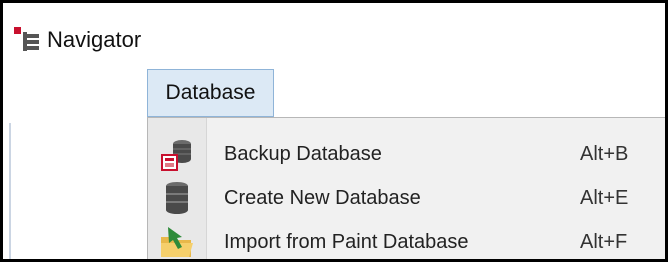 This screenshot has height=262, width=668. What do you see at coordinates (604, 153) in the screenshot?
I see `menu-item-shortcut: Alt+B` at bounding box center [604, 153].